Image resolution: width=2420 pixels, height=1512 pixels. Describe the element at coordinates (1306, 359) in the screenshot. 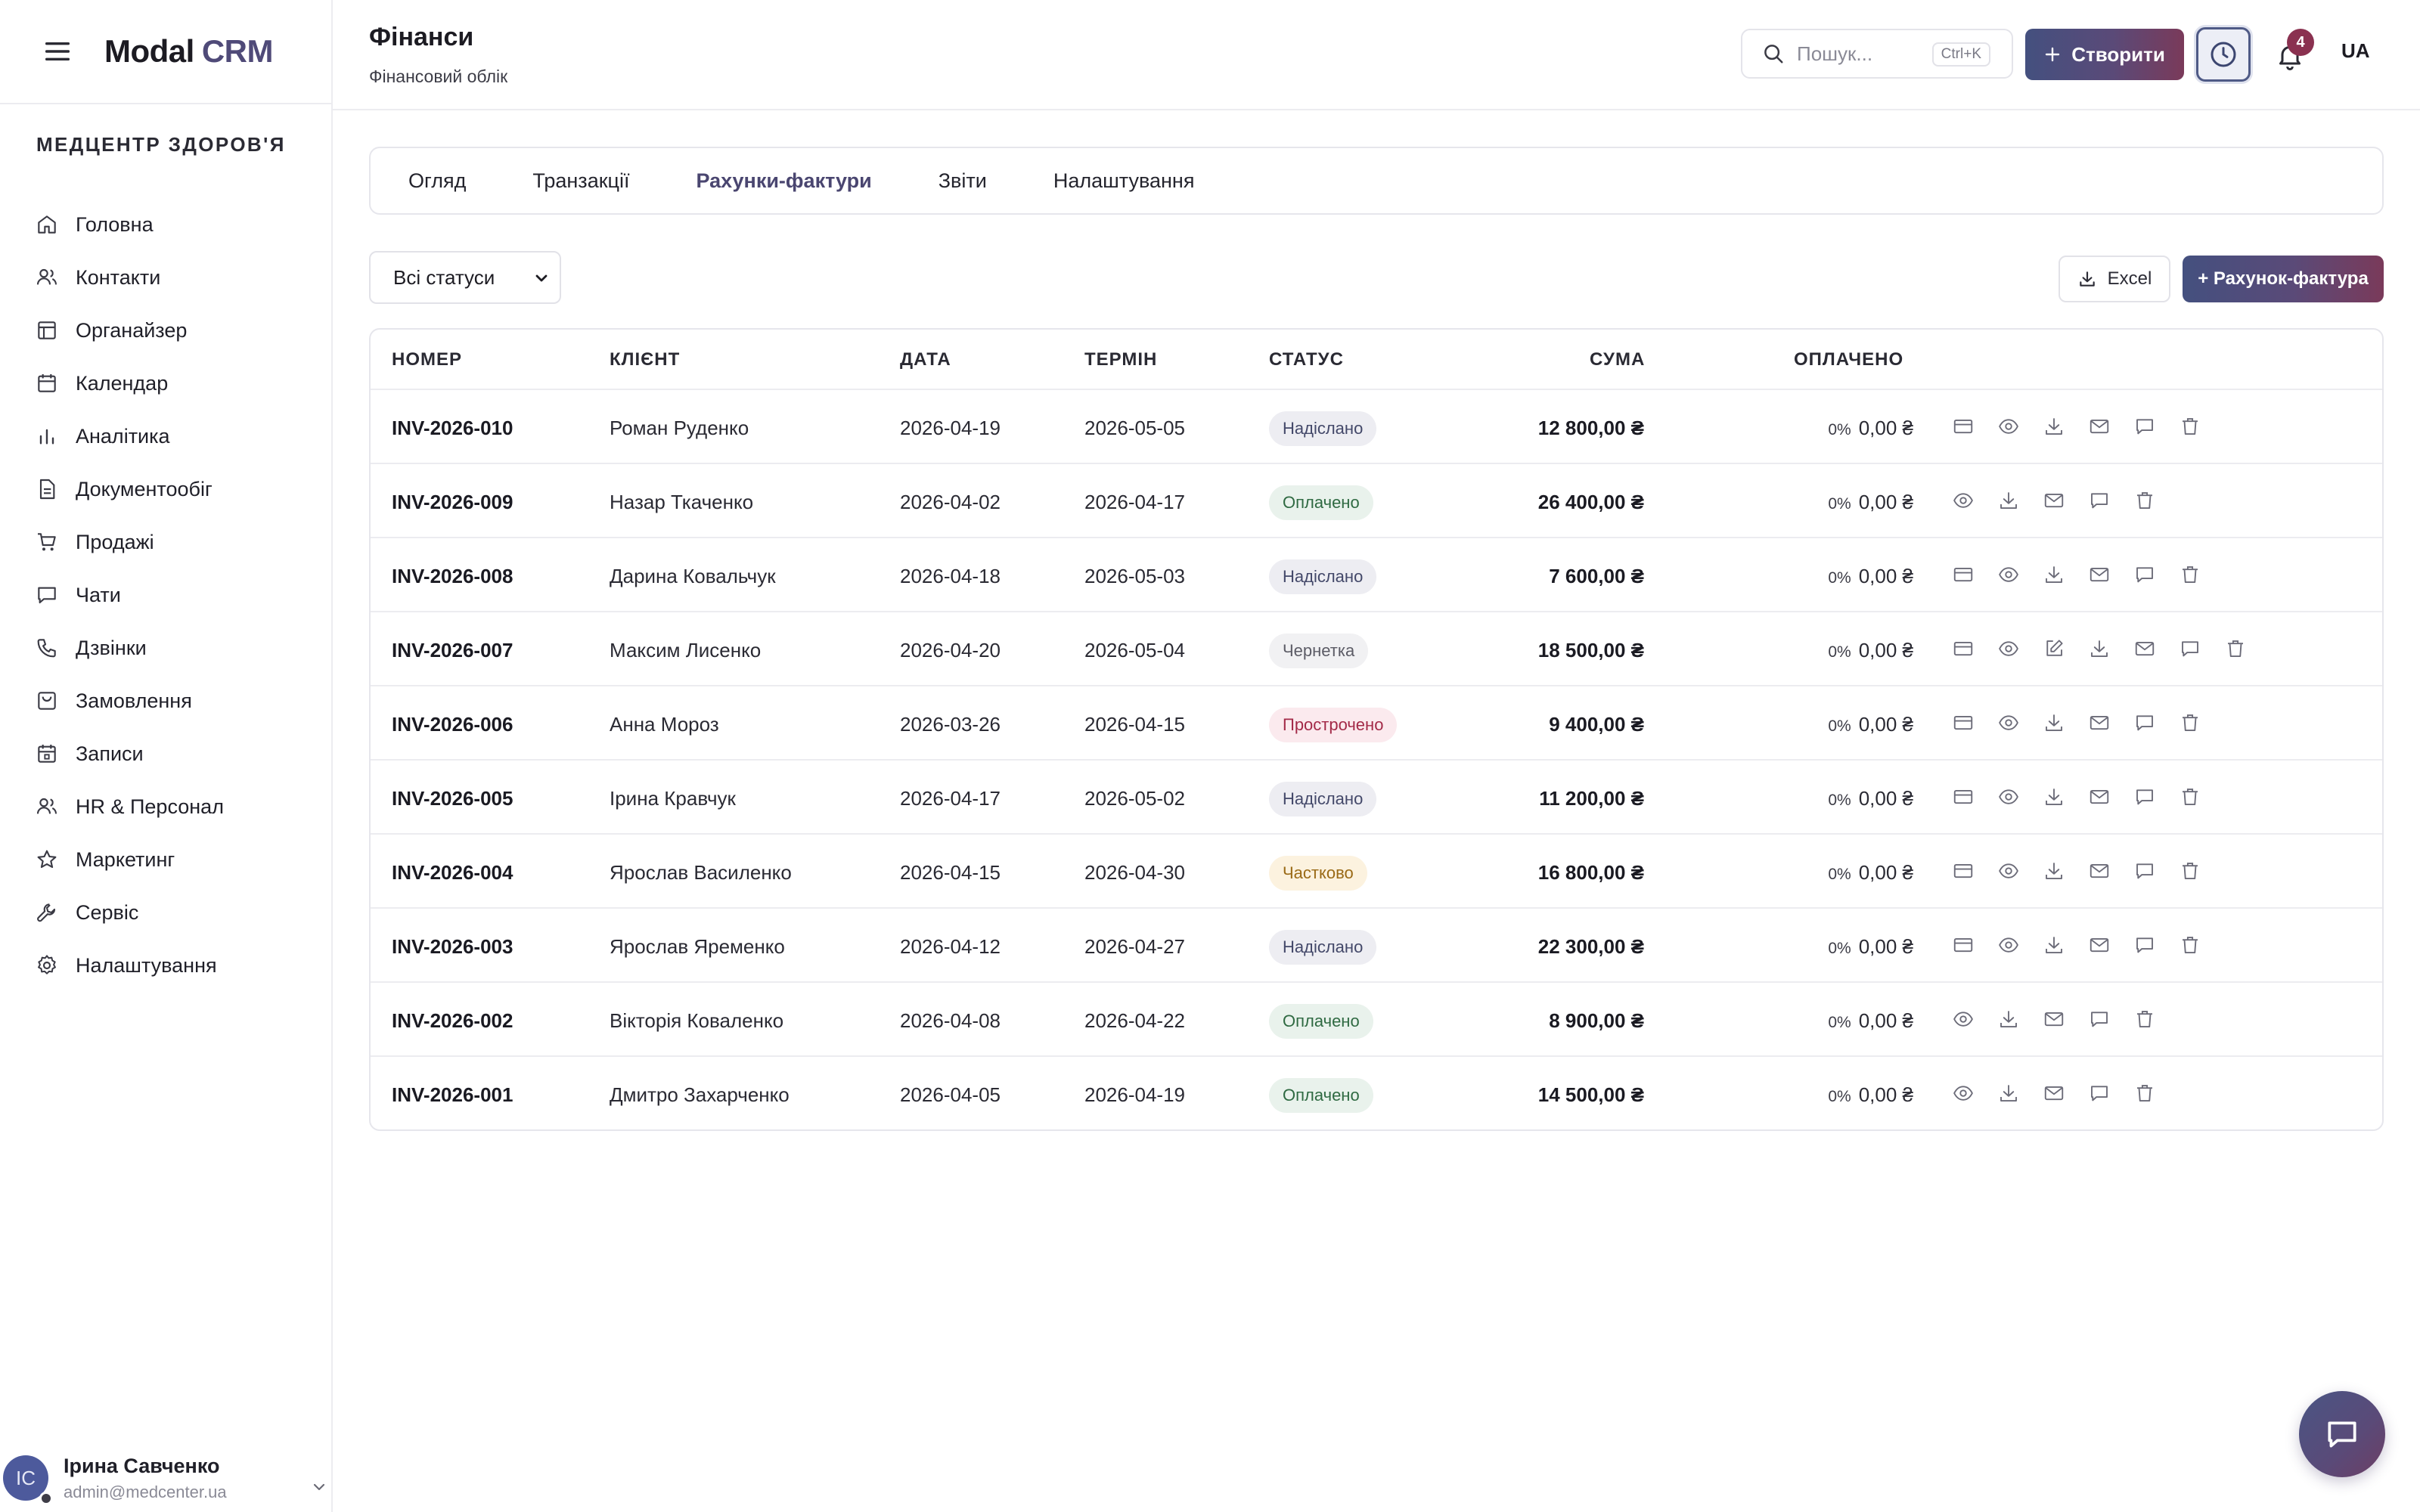

I see `header-status: СТАТУС` at that location.